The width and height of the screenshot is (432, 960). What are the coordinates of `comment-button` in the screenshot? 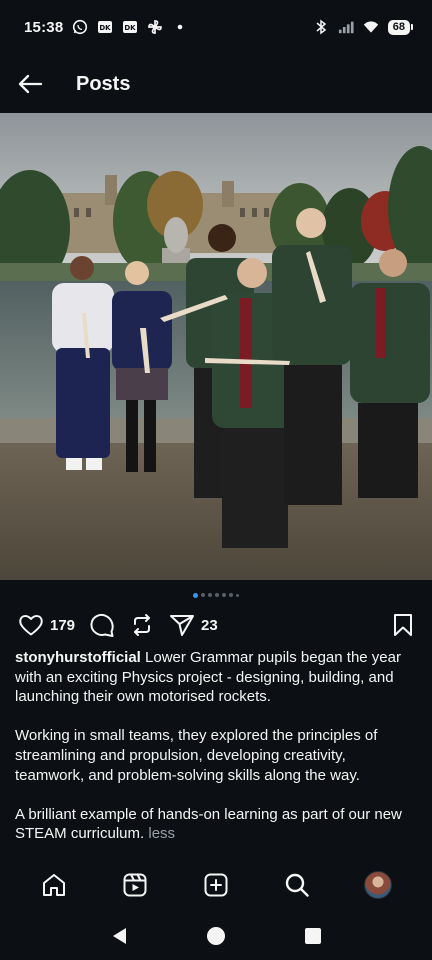 It's located at (102, 625).